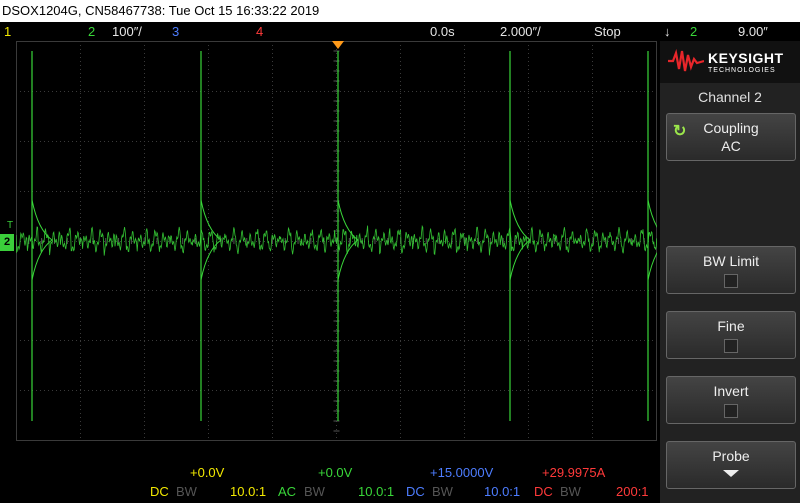 Image resolution: width=800 pixels, height=503 pixels. I want to click on ch1-probe: 10.0:1, so click(248, 491).